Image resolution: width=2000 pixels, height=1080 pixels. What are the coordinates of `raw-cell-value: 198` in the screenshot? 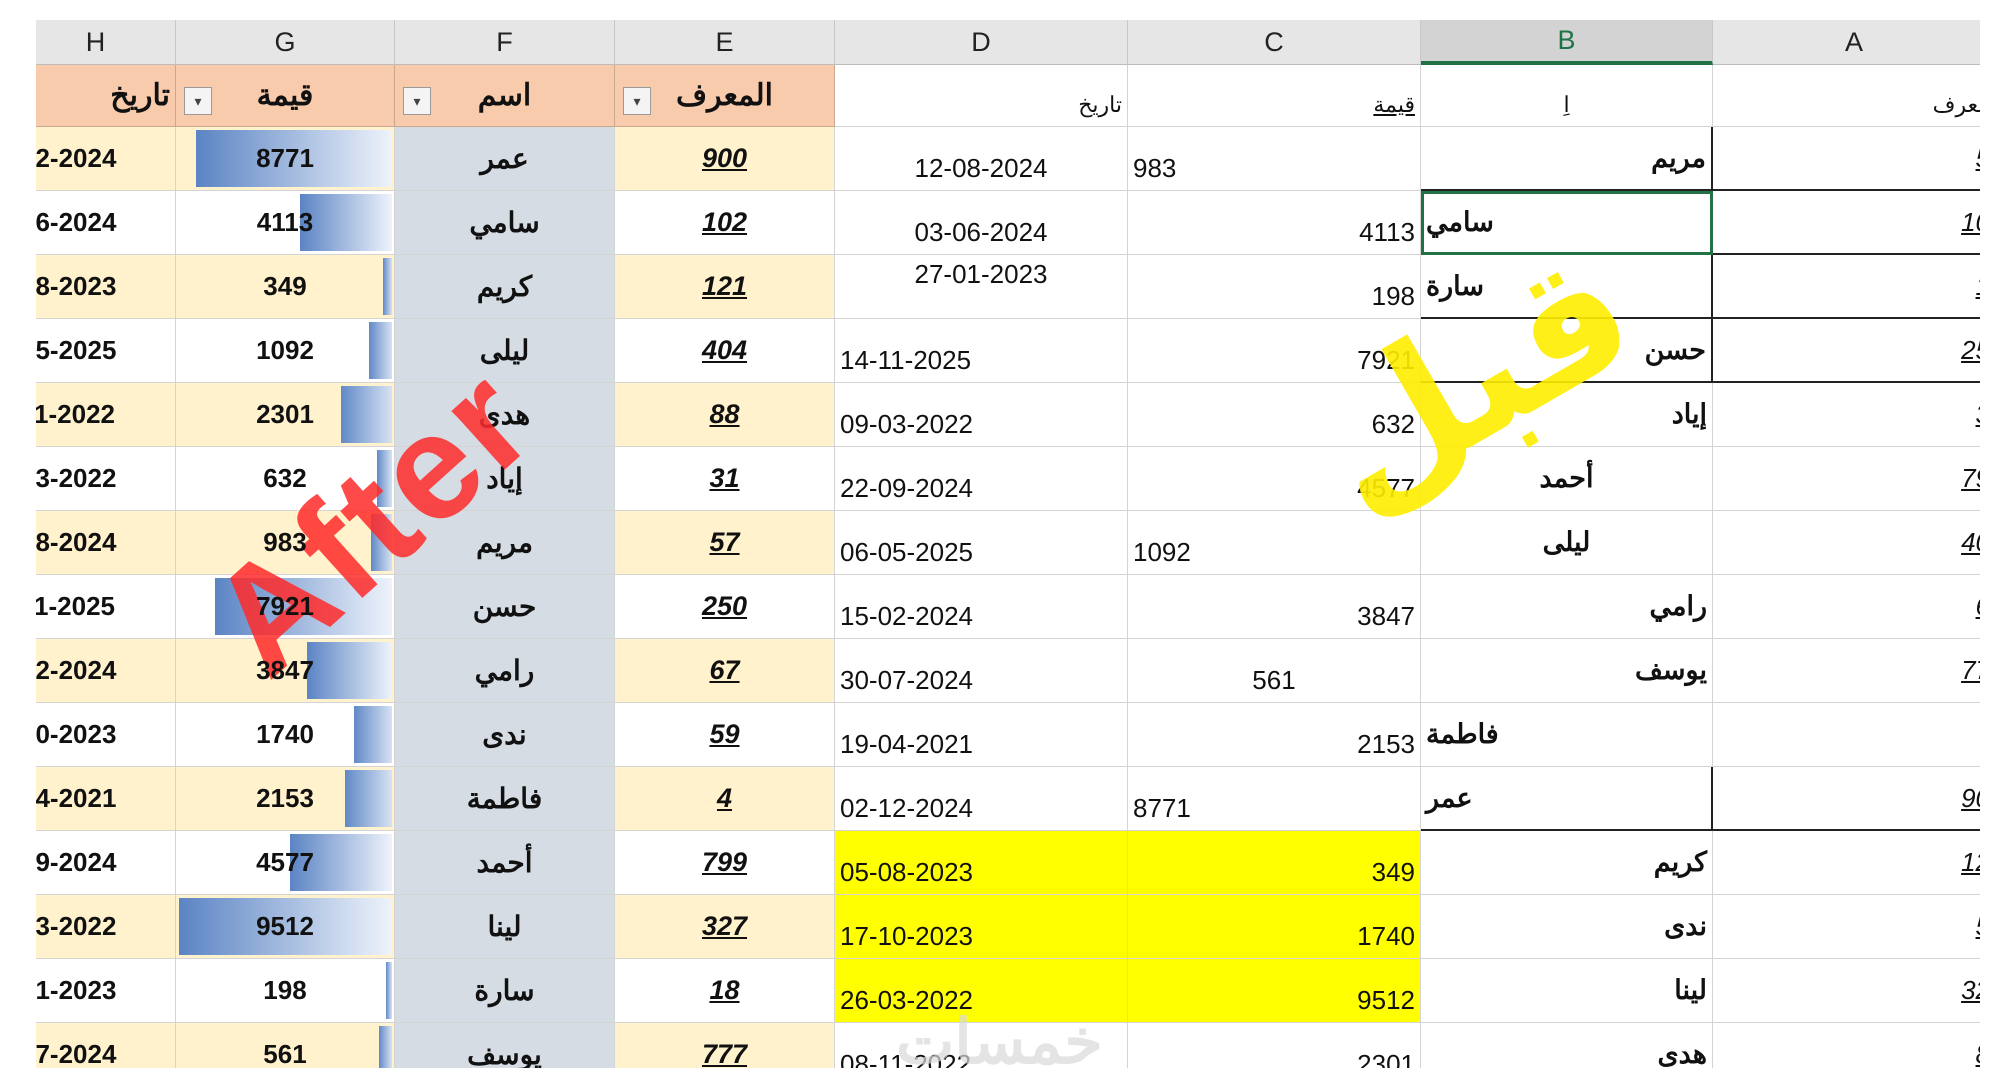 It's located at (1274, 287).